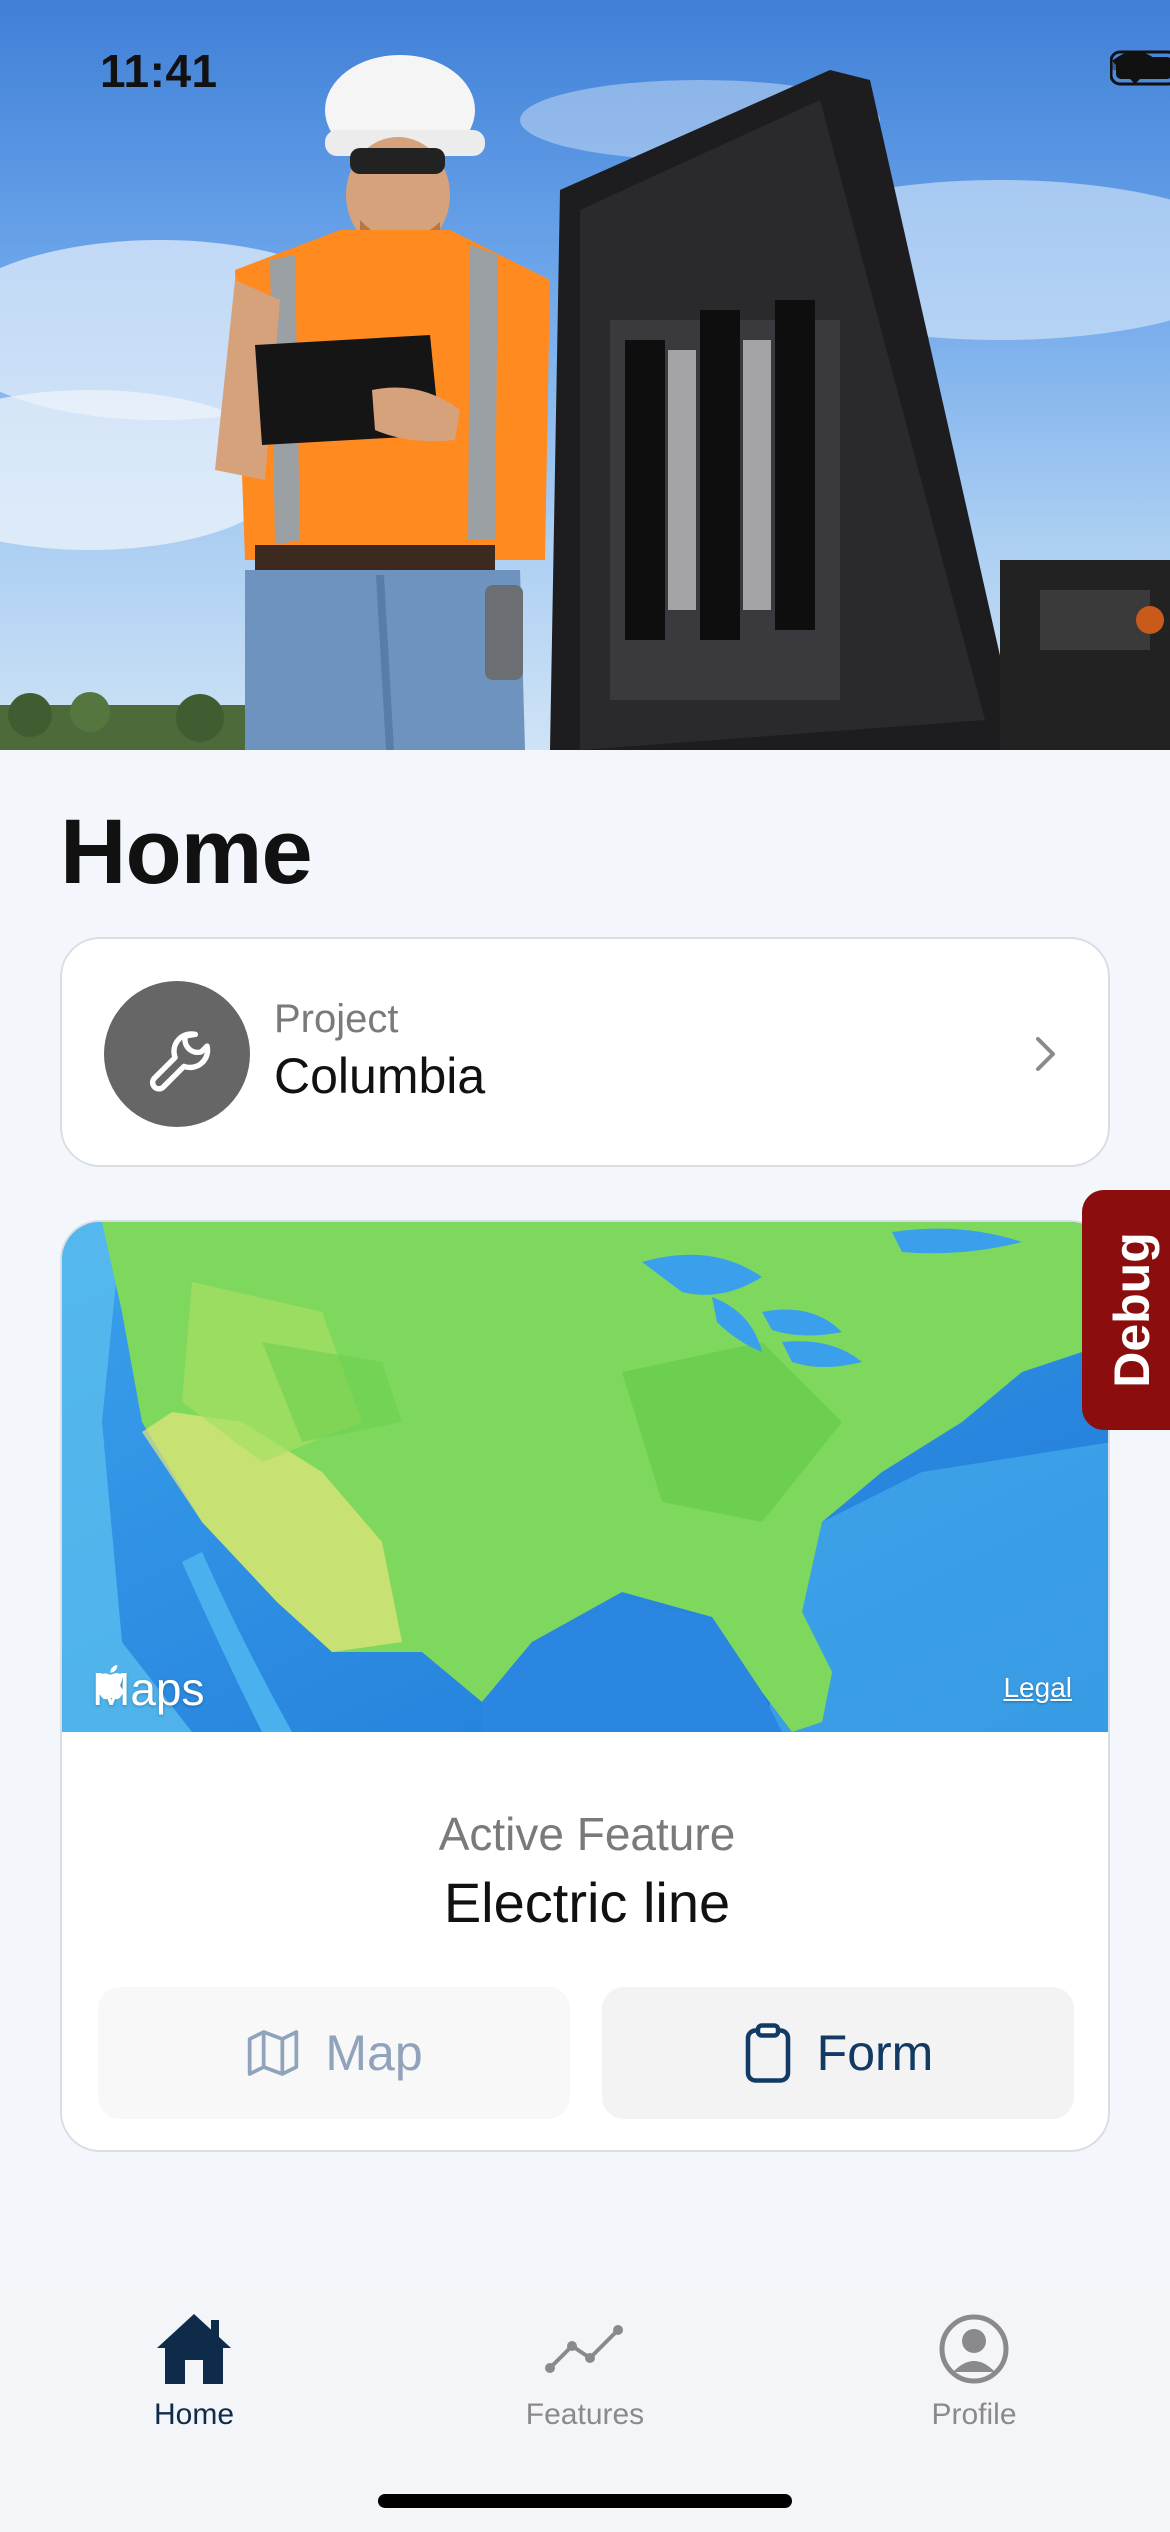 Image resolution: width=1170 pixels, height=2532 pixels. What do you see at coordinates (180, 1061) in the screenshot?
I see `wrench-icon` at bounding box center [180, 1061].